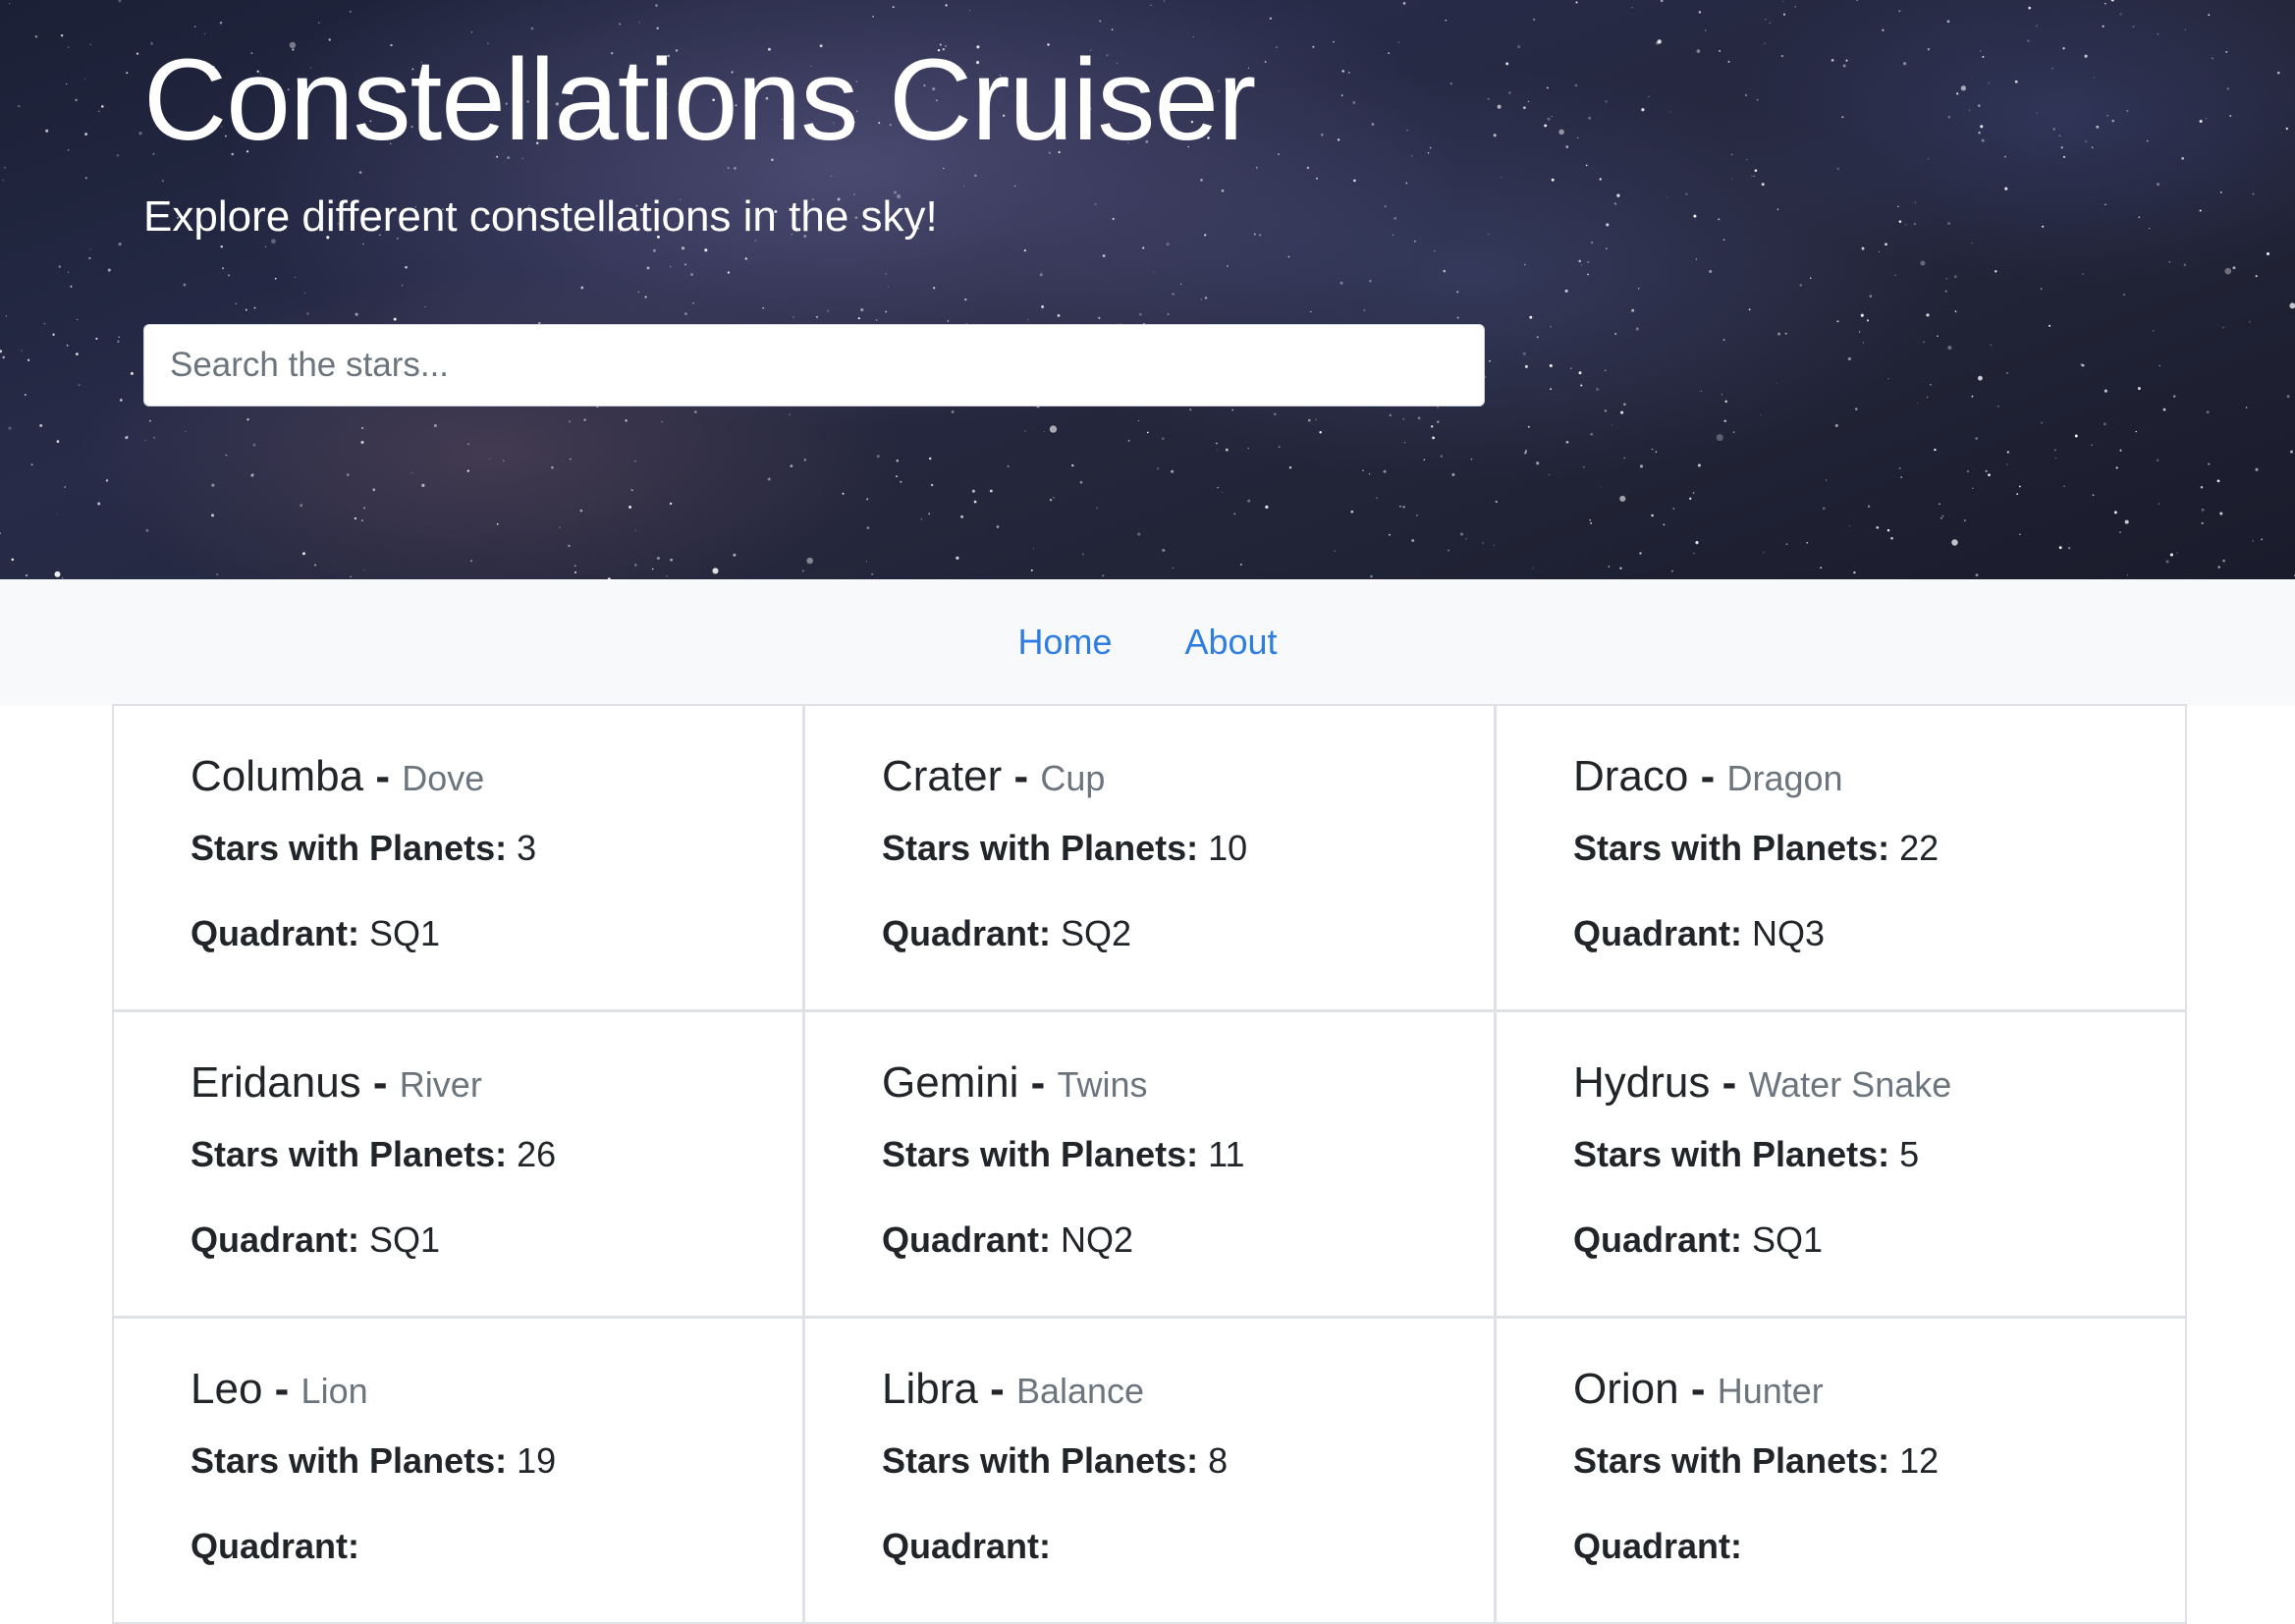 Image resolution: width=2295 pixels, height=1624 pixels. I want to click on stars-with-planets-value: 26, so click(537, 1153).